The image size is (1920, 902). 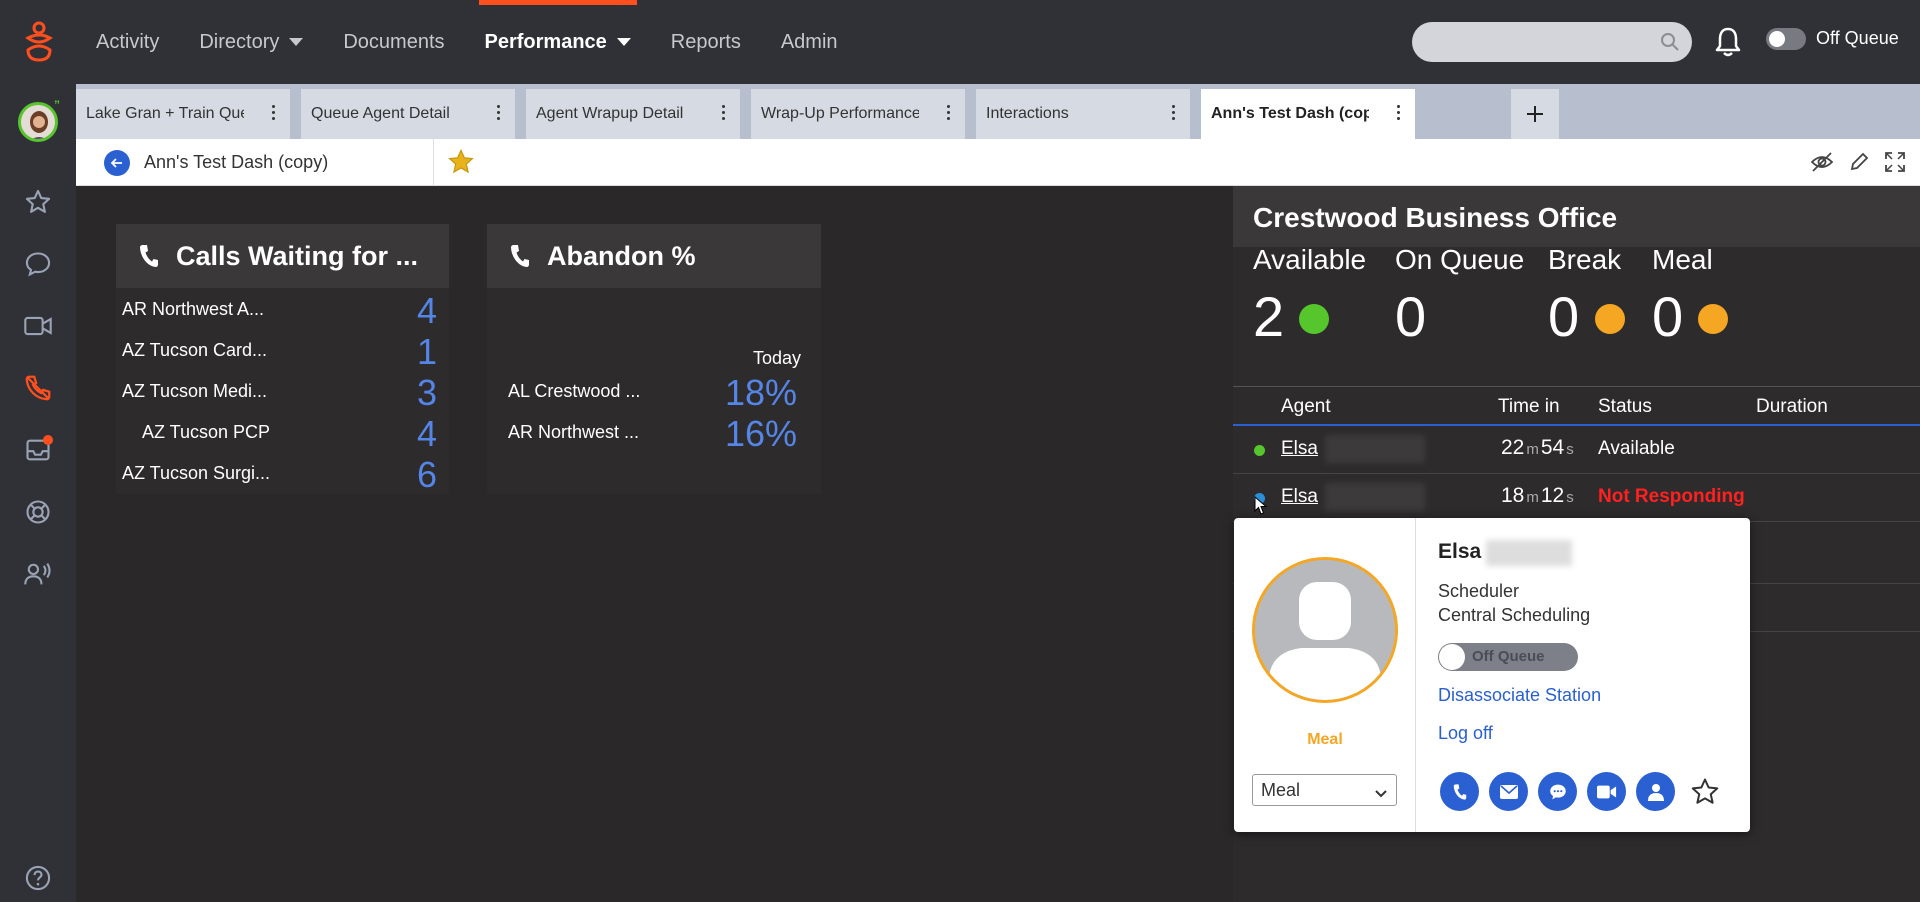 What do you see at coordinates (282, 350) in the screenshot?
I see `list-item: AZ Tucson Card... 1` at bounding box center [282, 350].